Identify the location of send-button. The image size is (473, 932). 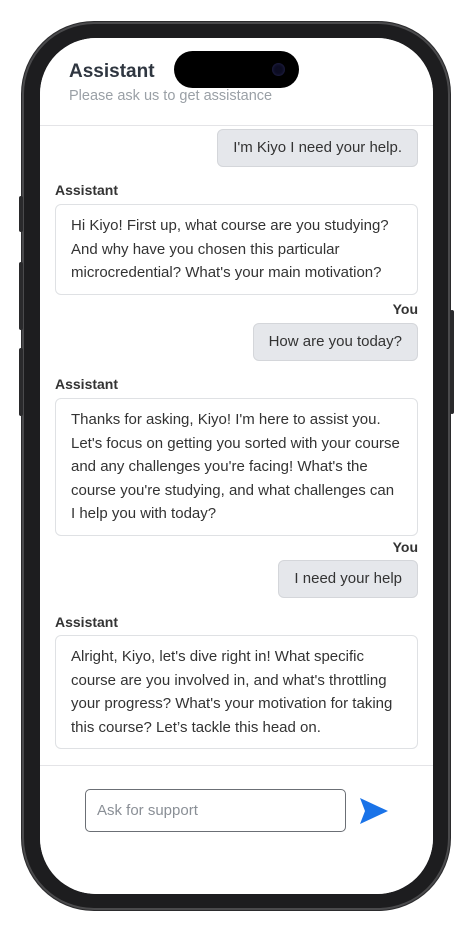
(374, 811).